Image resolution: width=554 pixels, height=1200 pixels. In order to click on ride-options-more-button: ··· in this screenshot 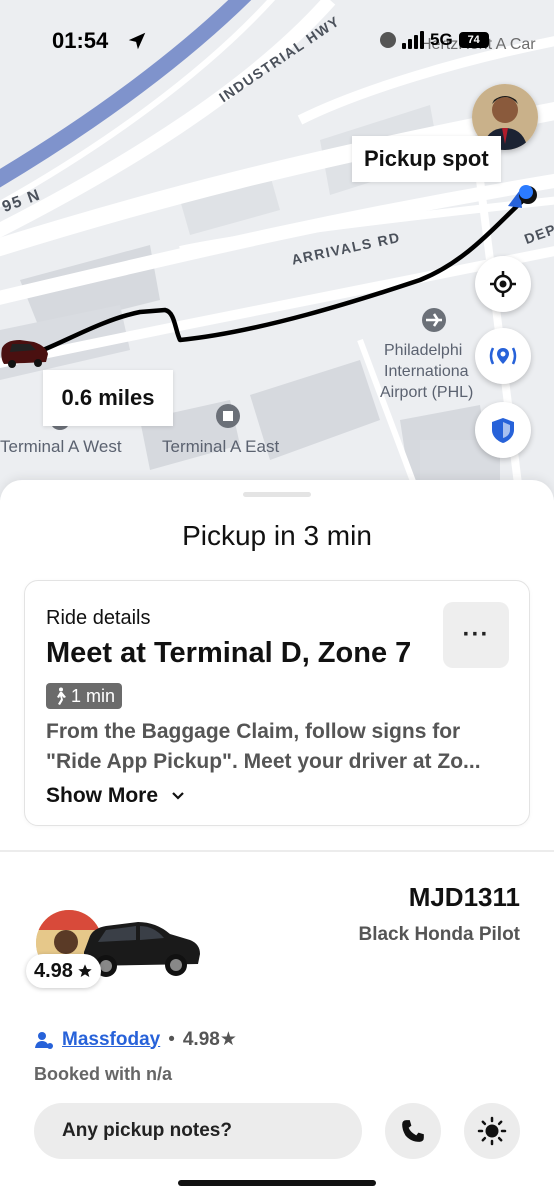, I will do `click(476, 635)`.